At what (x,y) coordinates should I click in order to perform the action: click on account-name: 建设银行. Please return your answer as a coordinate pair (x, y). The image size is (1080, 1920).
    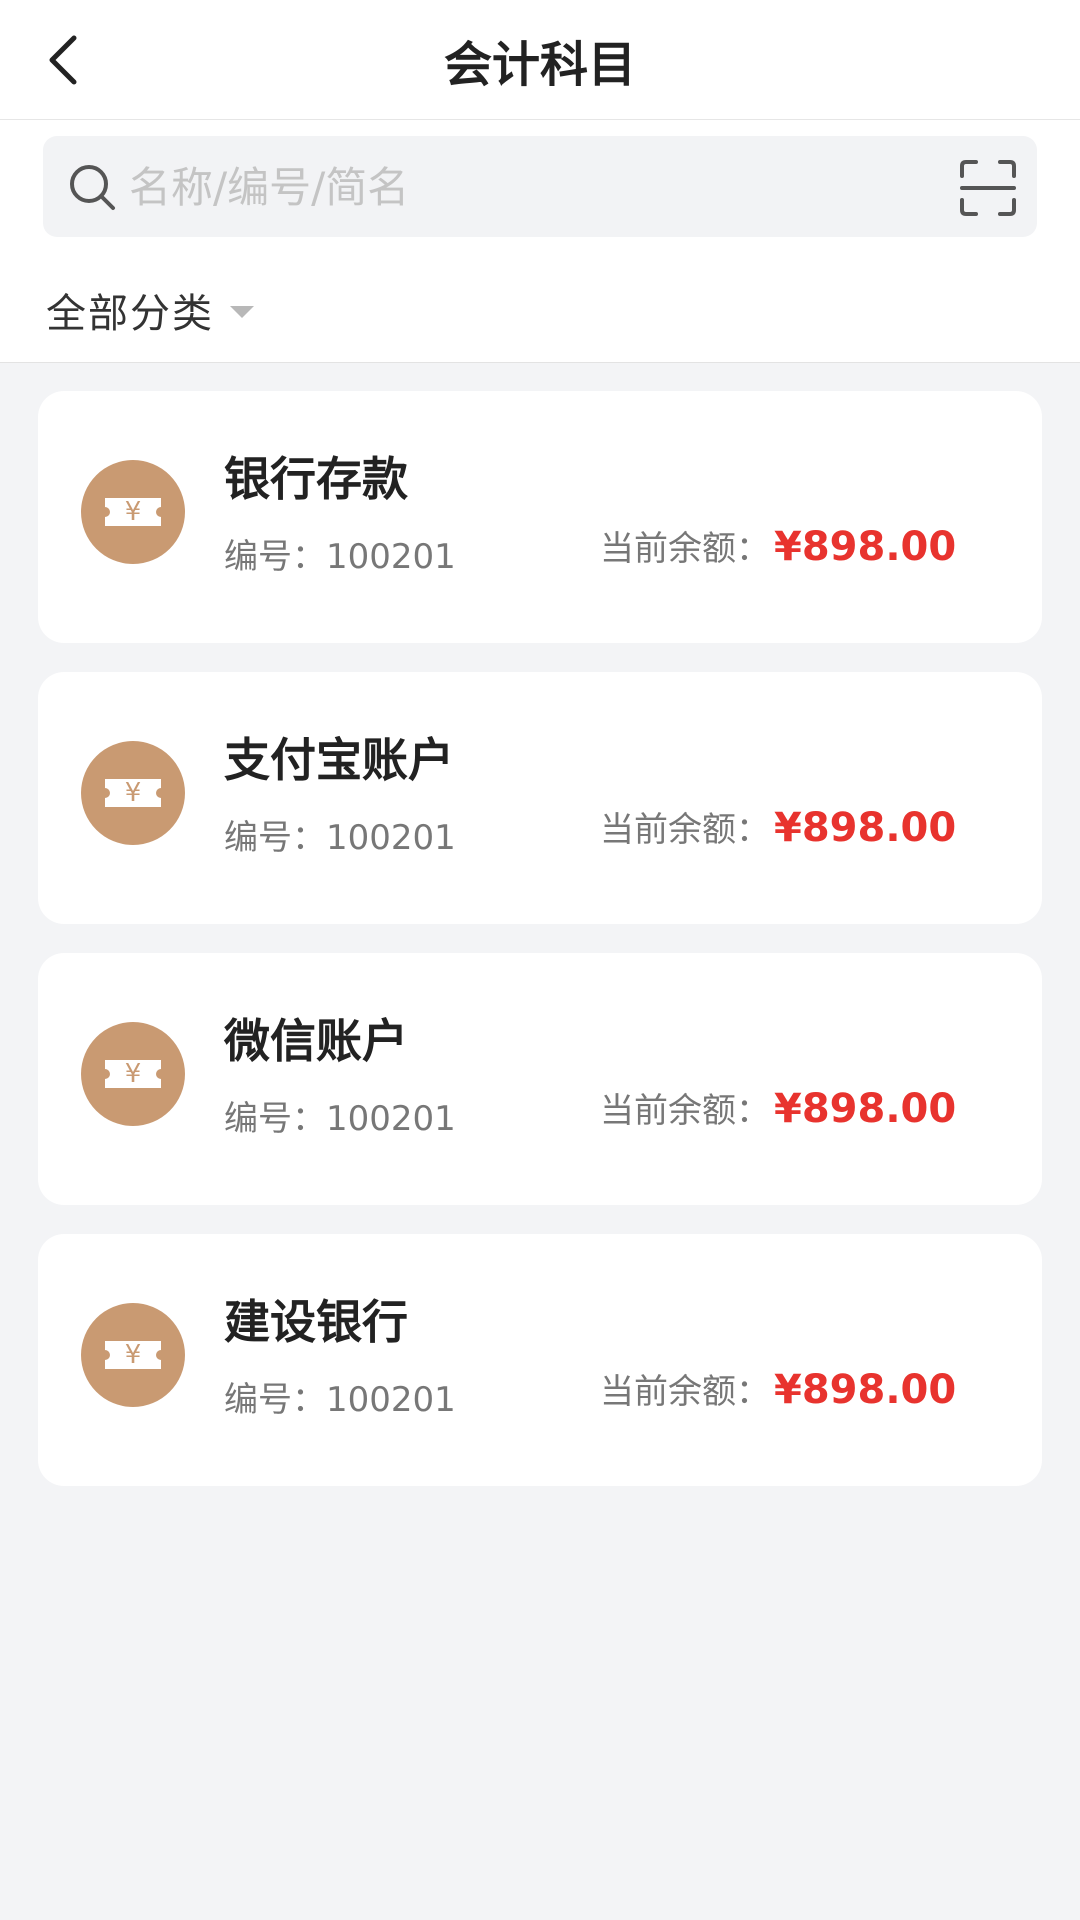
    Looking at the image, I should click on (316, 1322).